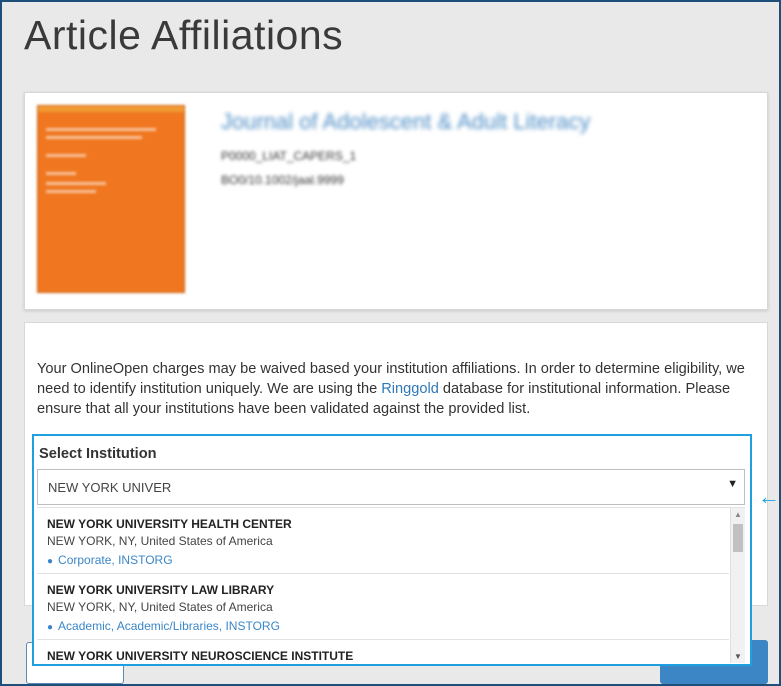 Image resolution: width=781 pixels, height=686 pixels. Describe the element at coordinates (111, 199) in the screenshot. I see `journal-cover-image` at that location.